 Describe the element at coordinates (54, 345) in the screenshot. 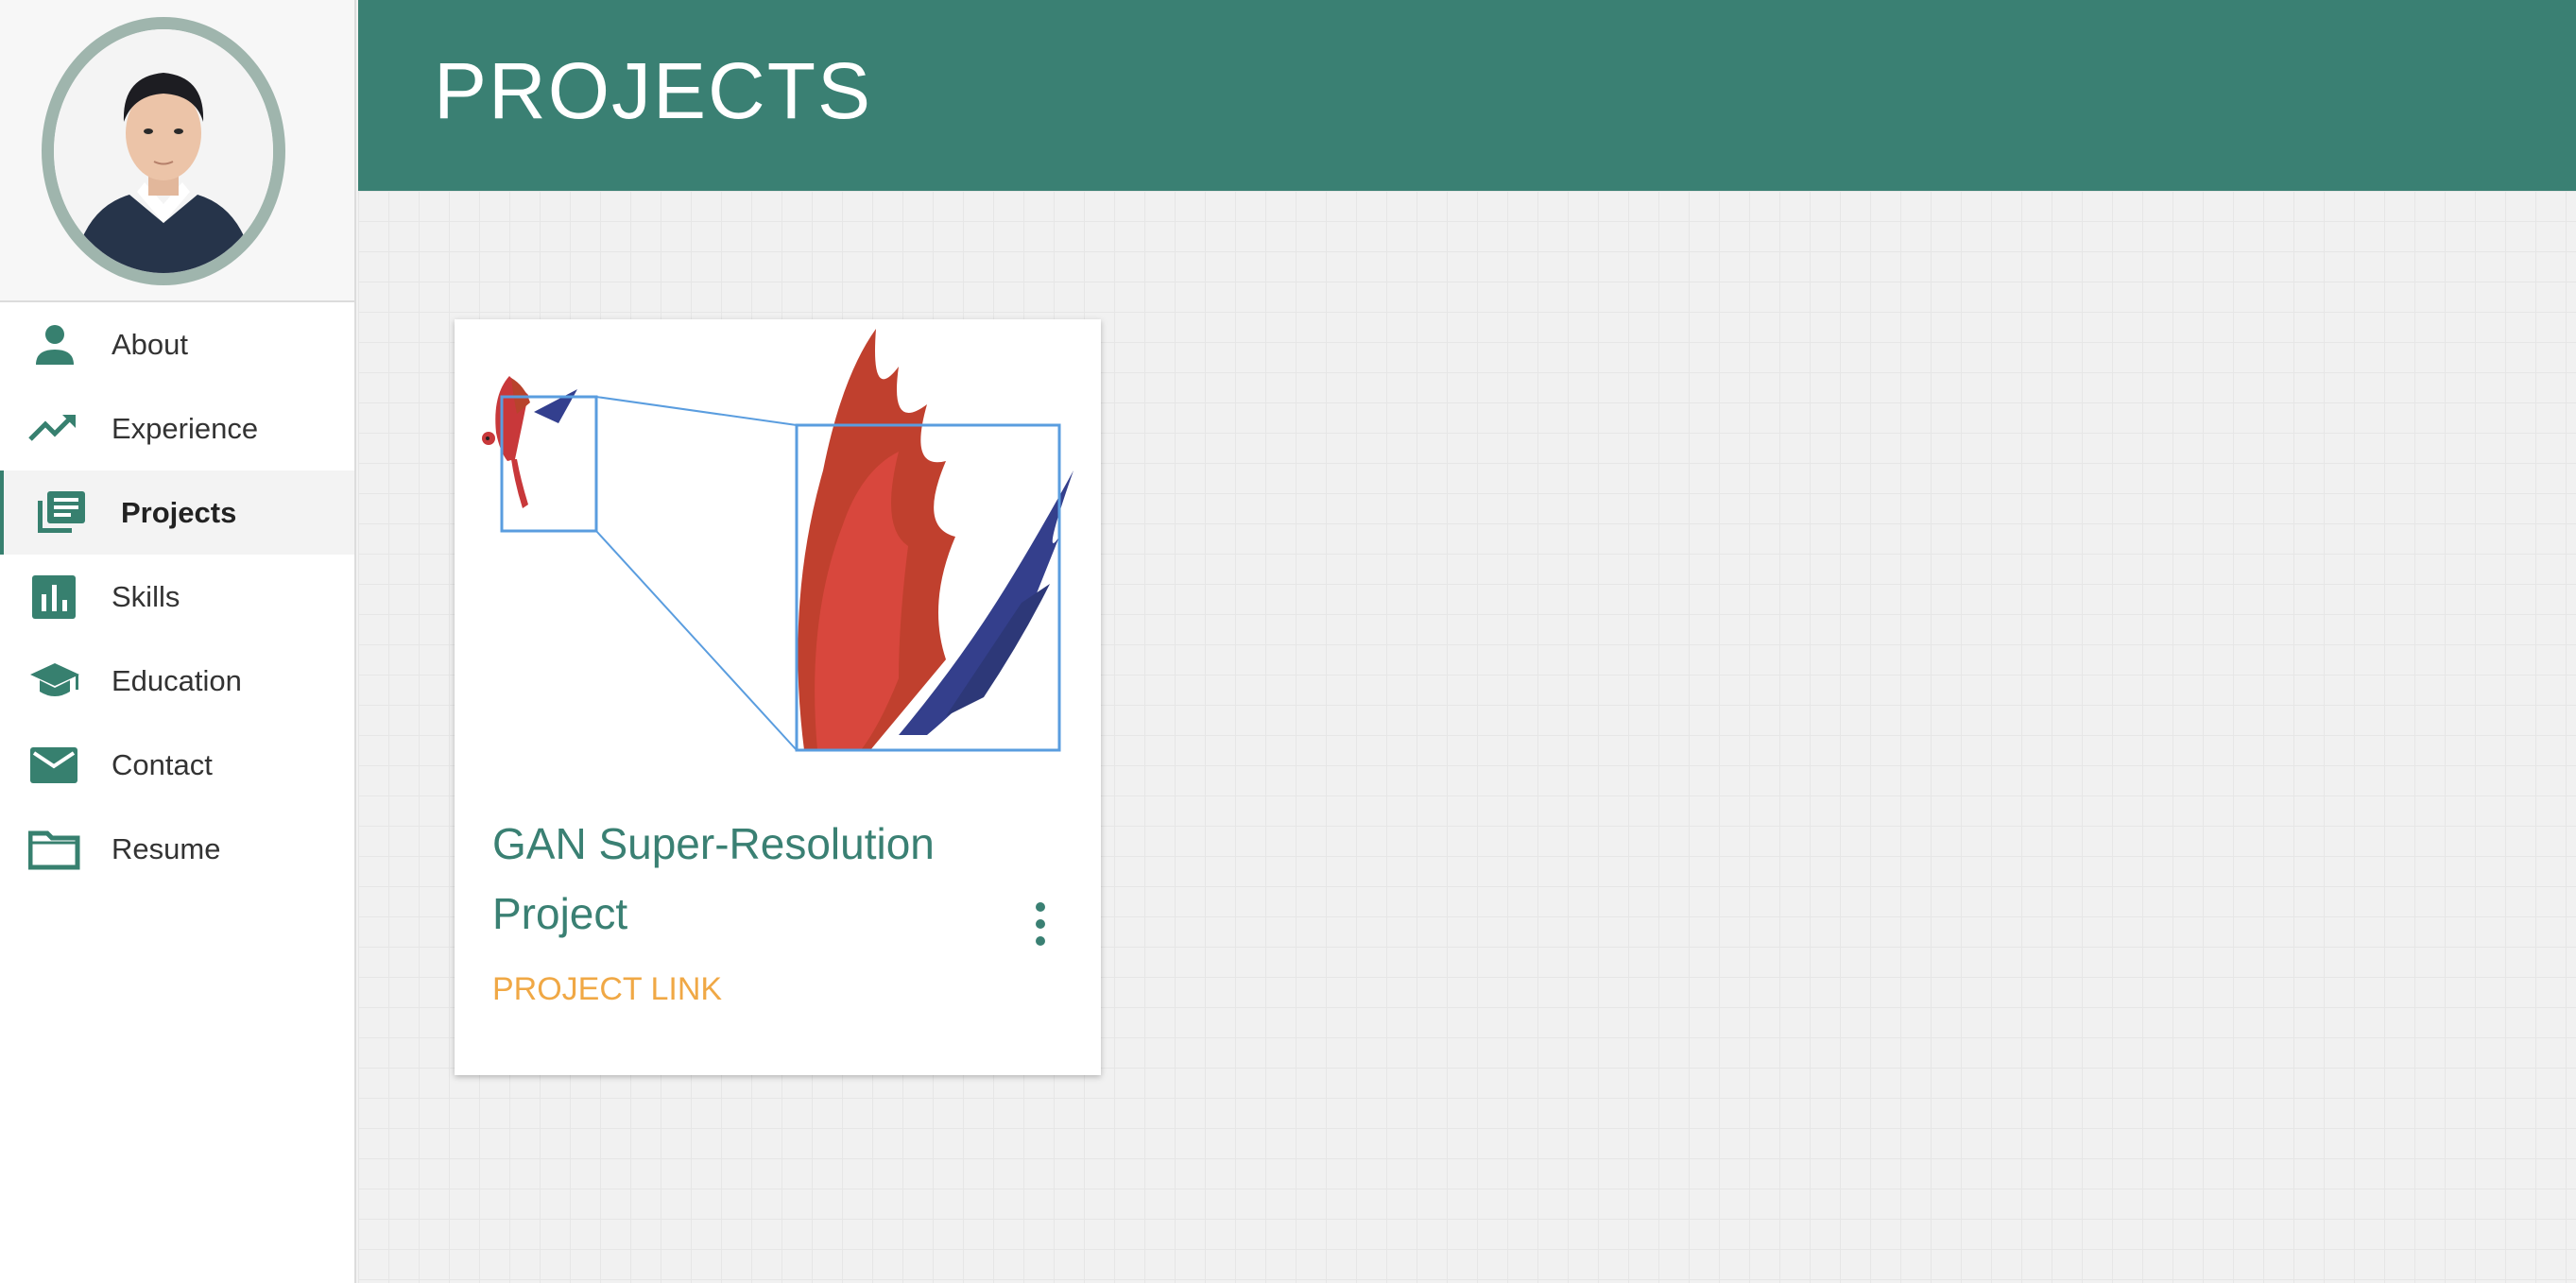

I see `person-icon` at that location.